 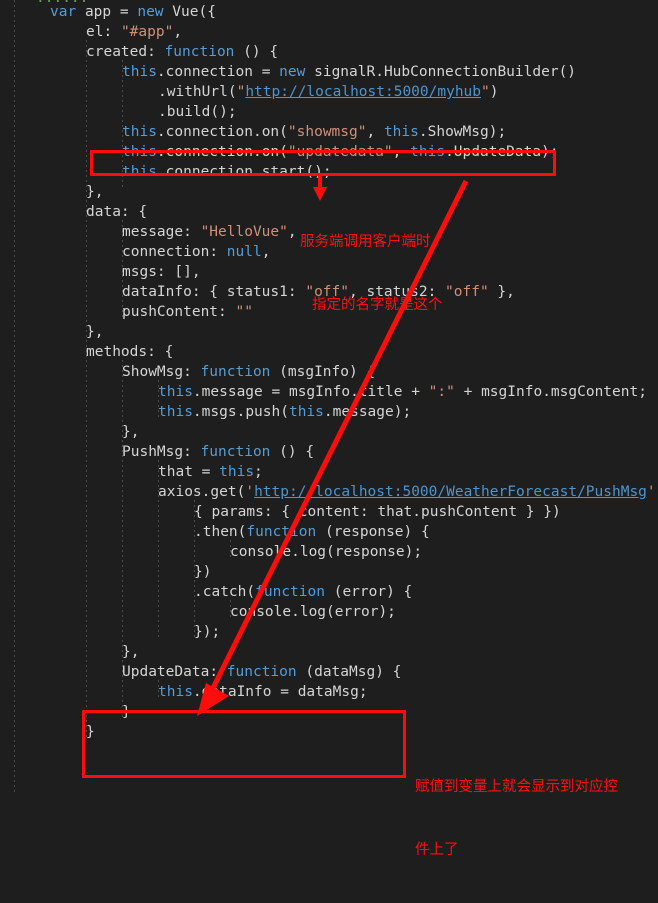 What do you see at coordinates (197, 112) in the screenshot?
I see `code-line: .build();` at bounding box center [197, 112].